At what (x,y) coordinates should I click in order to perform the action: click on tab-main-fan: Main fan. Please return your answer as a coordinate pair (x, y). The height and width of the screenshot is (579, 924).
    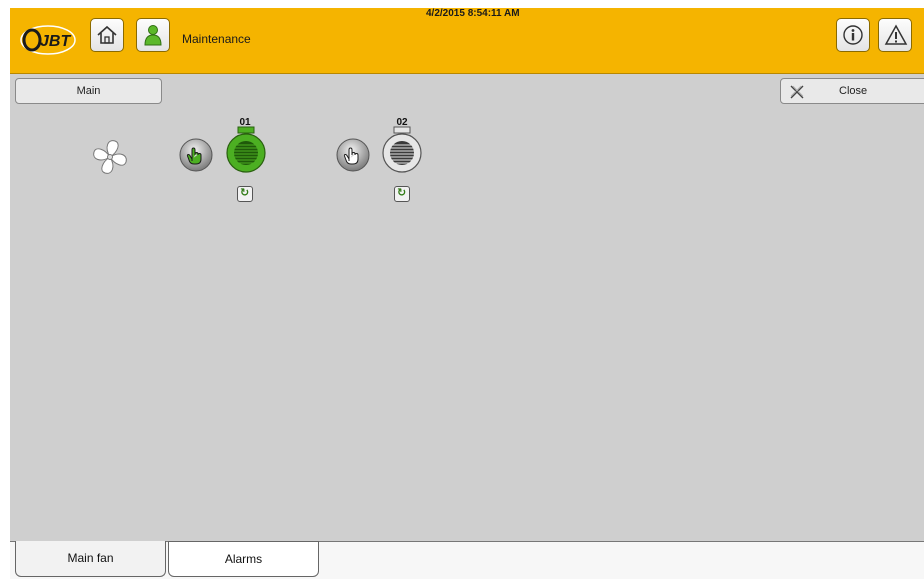
    Looking at the image, I should click on (90, 559).